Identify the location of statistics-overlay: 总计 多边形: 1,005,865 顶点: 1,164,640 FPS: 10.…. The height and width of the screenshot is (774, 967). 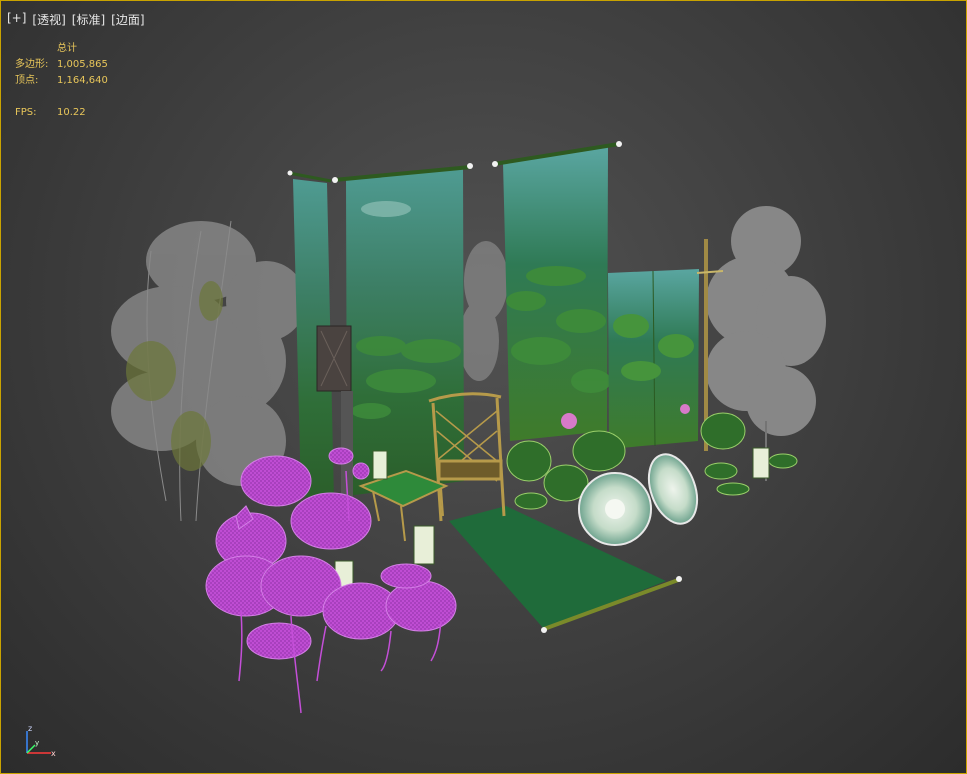
(61, 81).